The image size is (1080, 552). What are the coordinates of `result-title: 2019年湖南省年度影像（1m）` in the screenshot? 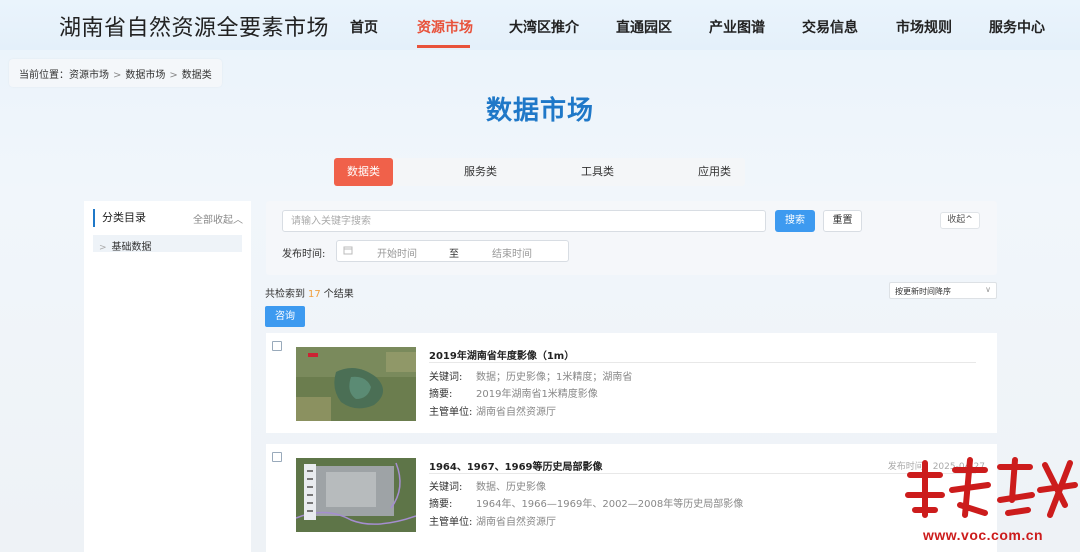 It's located at (501, 354).